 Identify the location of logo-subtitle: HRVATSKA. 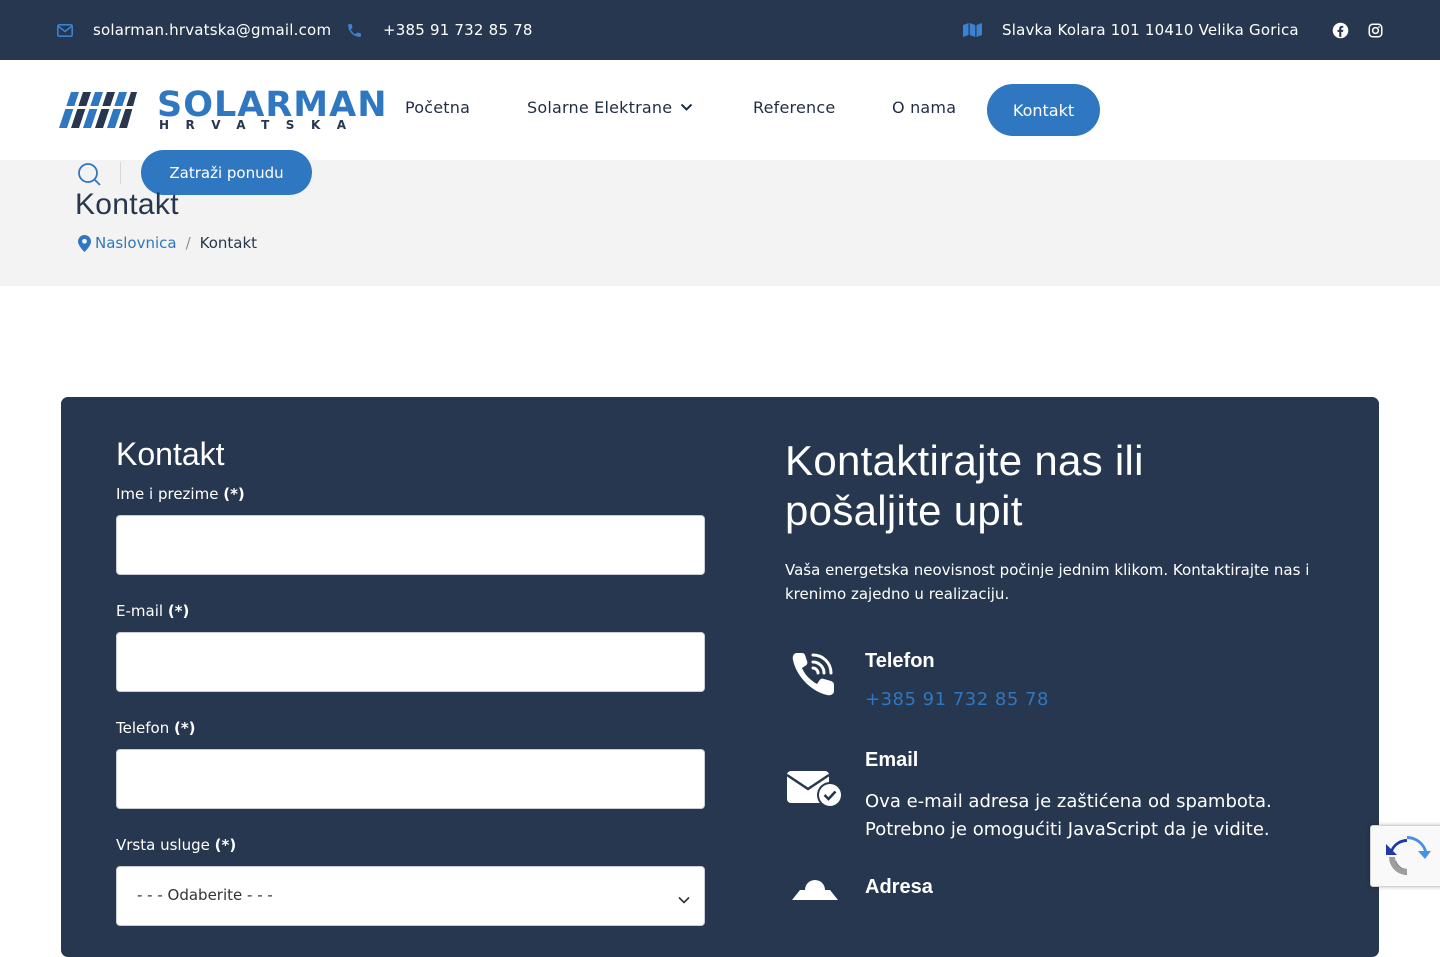
(261, 125).